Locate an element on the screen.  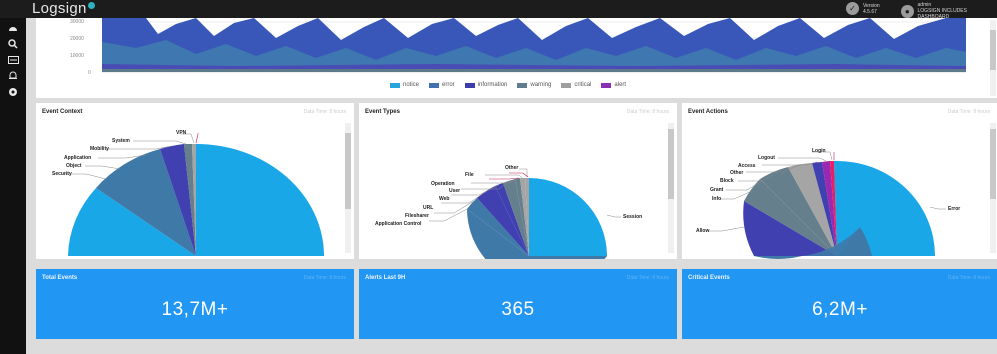
pie-label-vpn: VPN is located at coordinates (181, 133).